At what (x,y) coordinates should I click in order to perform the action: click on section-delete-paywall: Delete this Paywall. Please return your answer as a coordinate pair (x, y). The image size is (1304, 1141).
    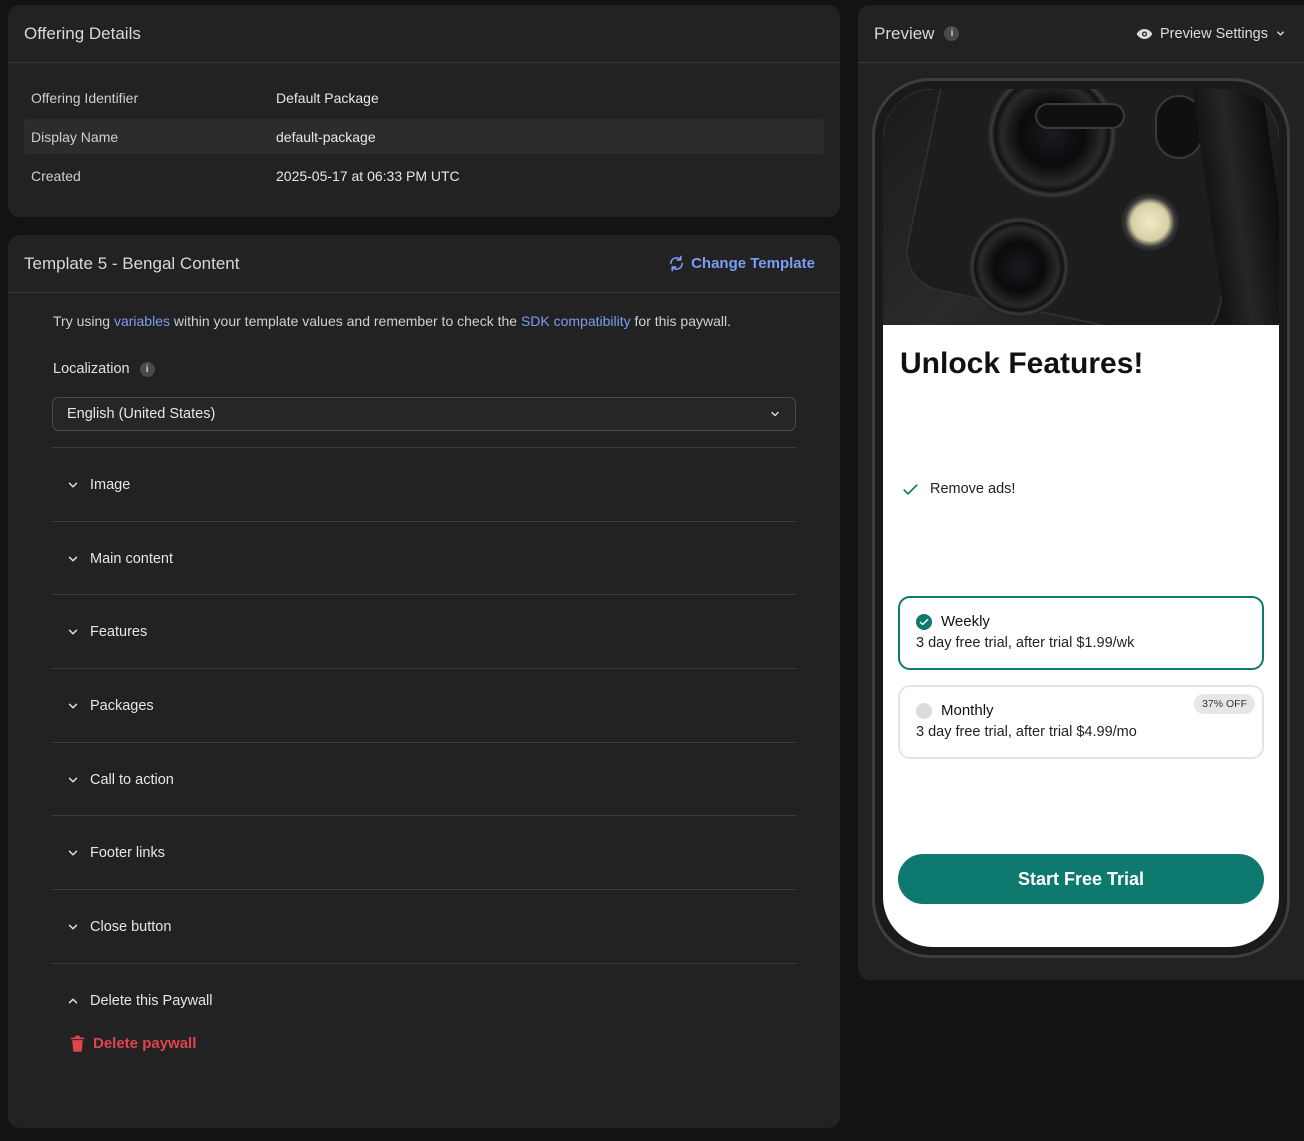
    Looking at the image, I should click on (424, 1000).